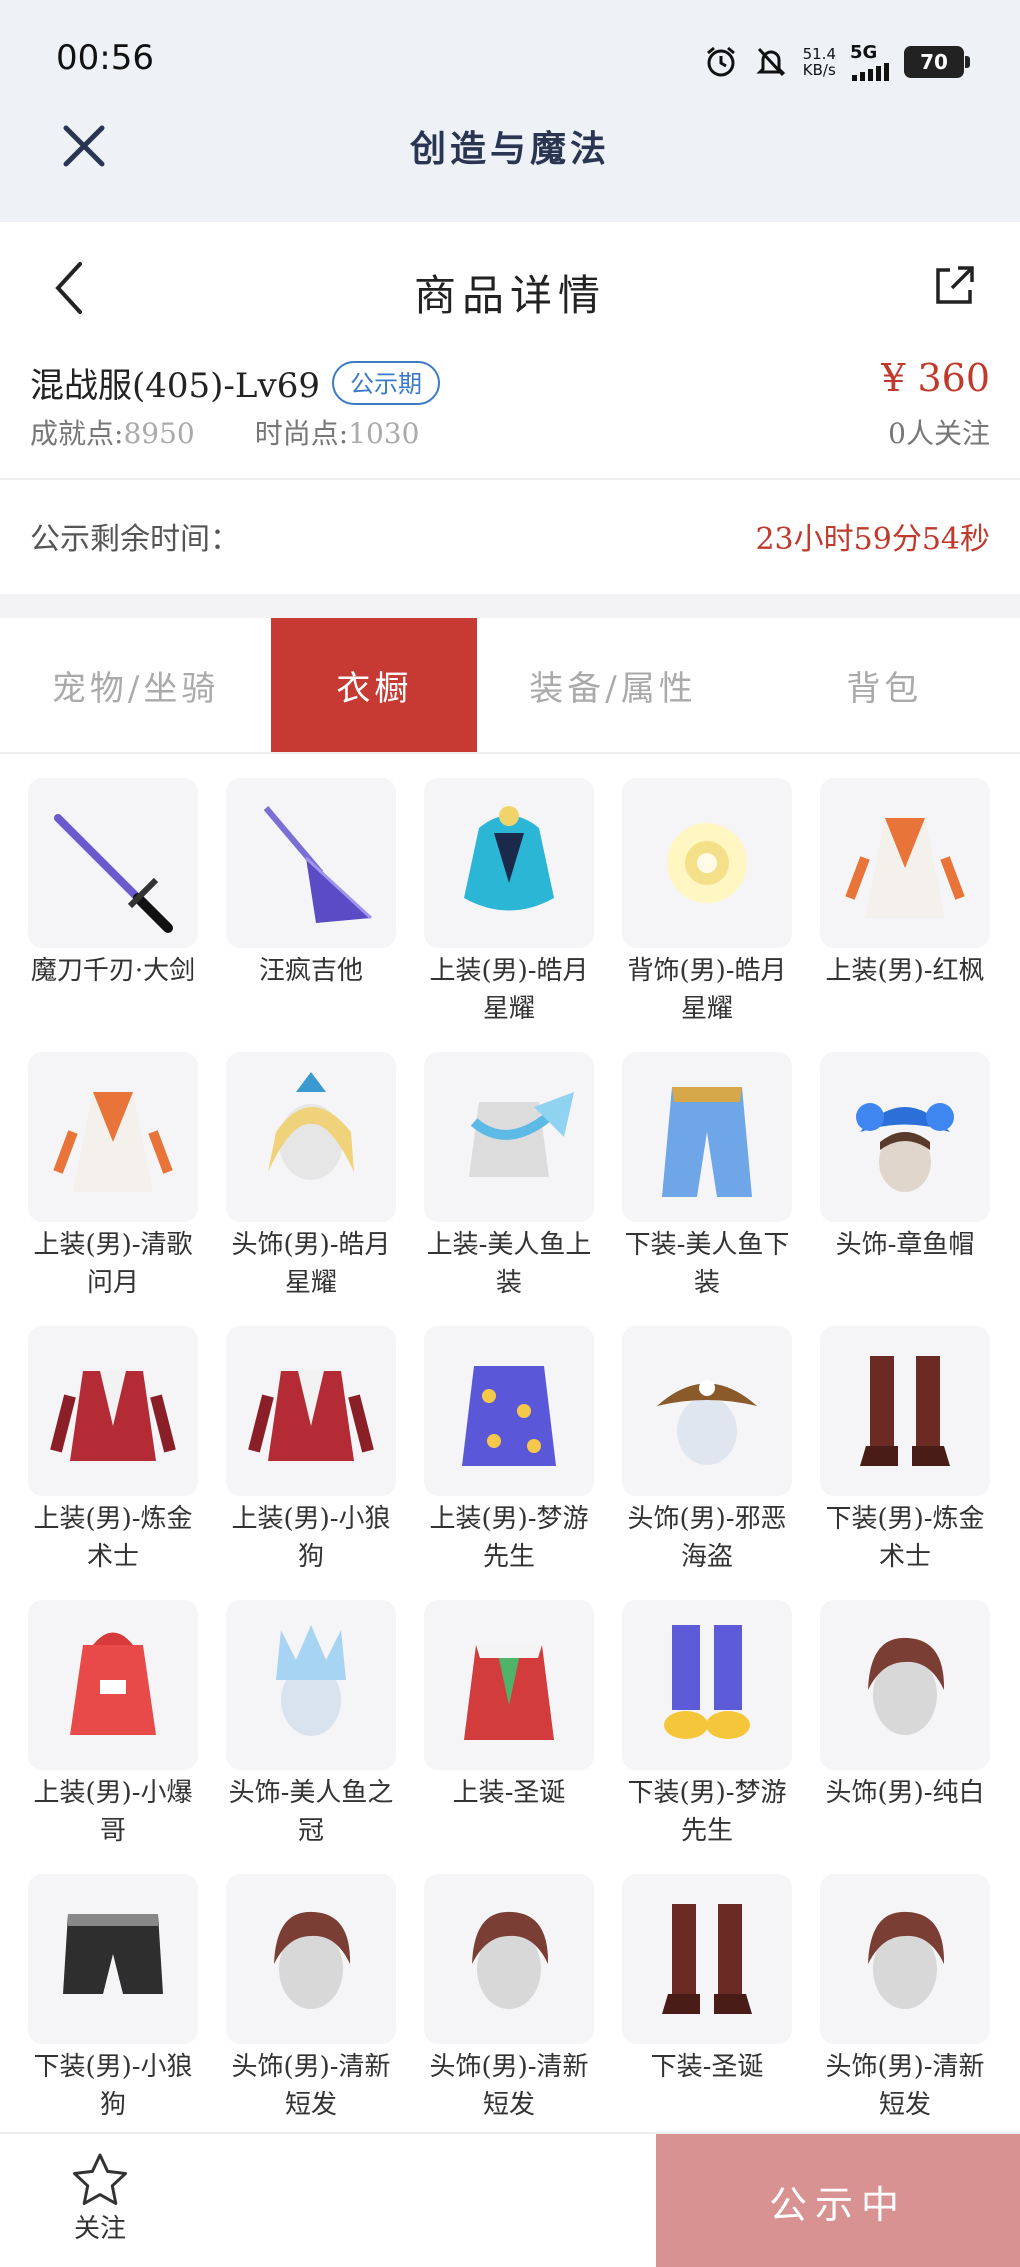  Describe the element at coordinates (905, 1452) in the screenshot. I see `wardrobe-item: 下装(男)-炼金术士` at that location.